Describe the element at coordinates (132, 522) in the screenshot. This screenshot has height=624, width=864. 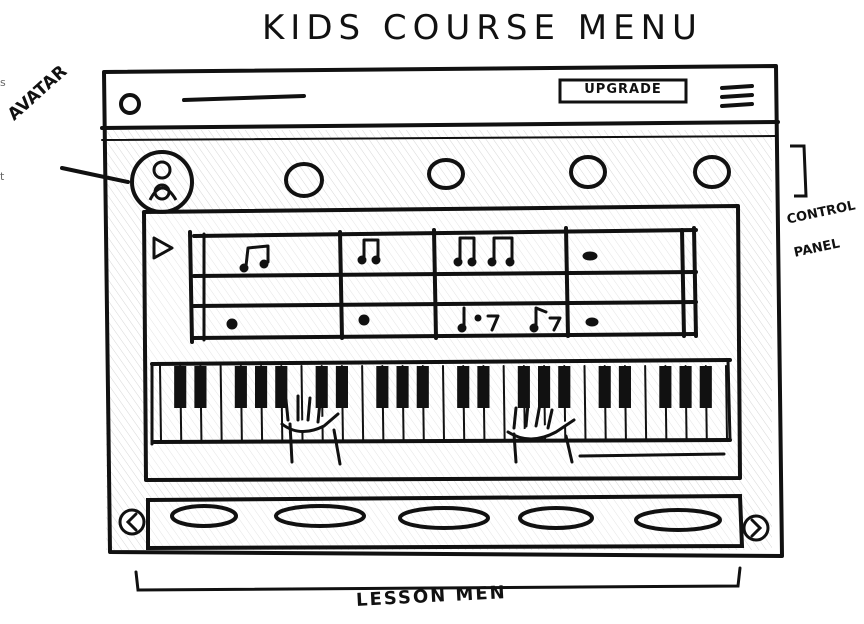
I see `left-arrow-icon` at that location.